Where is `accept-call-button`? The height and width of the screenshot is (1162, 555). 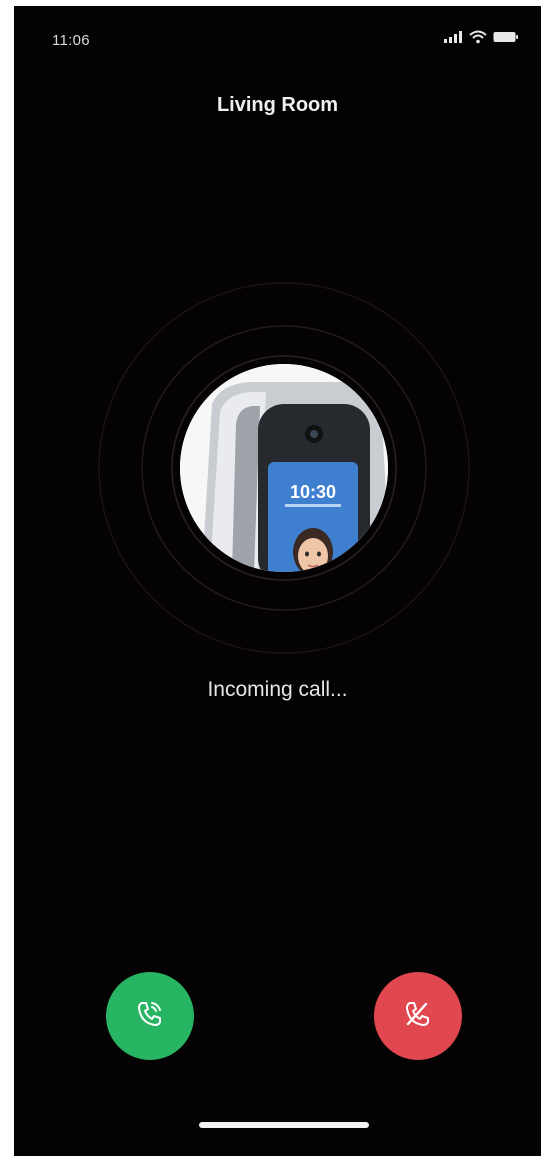
accept-call-button is located at coordinates (150, 1016).